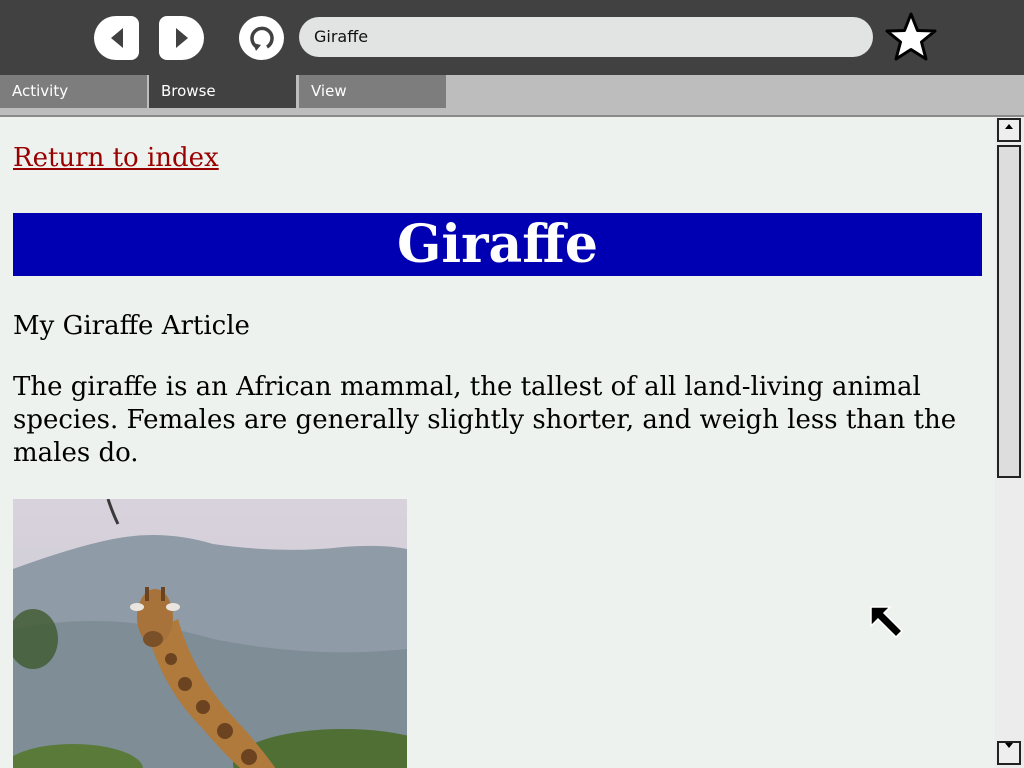 The image size is (1024, 768). What do you see at coordinates (222, 91) in the screenshot?
I see `tab-browse: Browse` at bounding box center [222, 91].